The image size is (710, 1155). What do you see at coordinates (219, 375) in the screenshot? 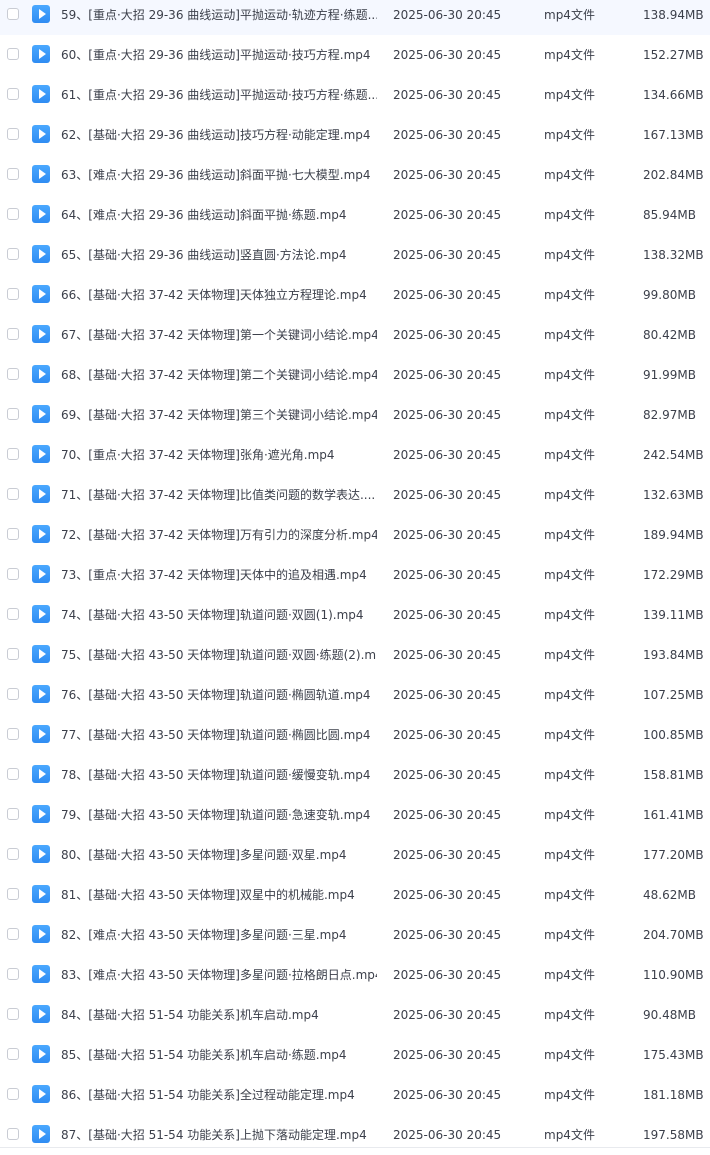
I see `file-name: 68、[基础·大招 37-42 天体物理]第二个关键词小结论.mp4` at bounding box center [219, 375].